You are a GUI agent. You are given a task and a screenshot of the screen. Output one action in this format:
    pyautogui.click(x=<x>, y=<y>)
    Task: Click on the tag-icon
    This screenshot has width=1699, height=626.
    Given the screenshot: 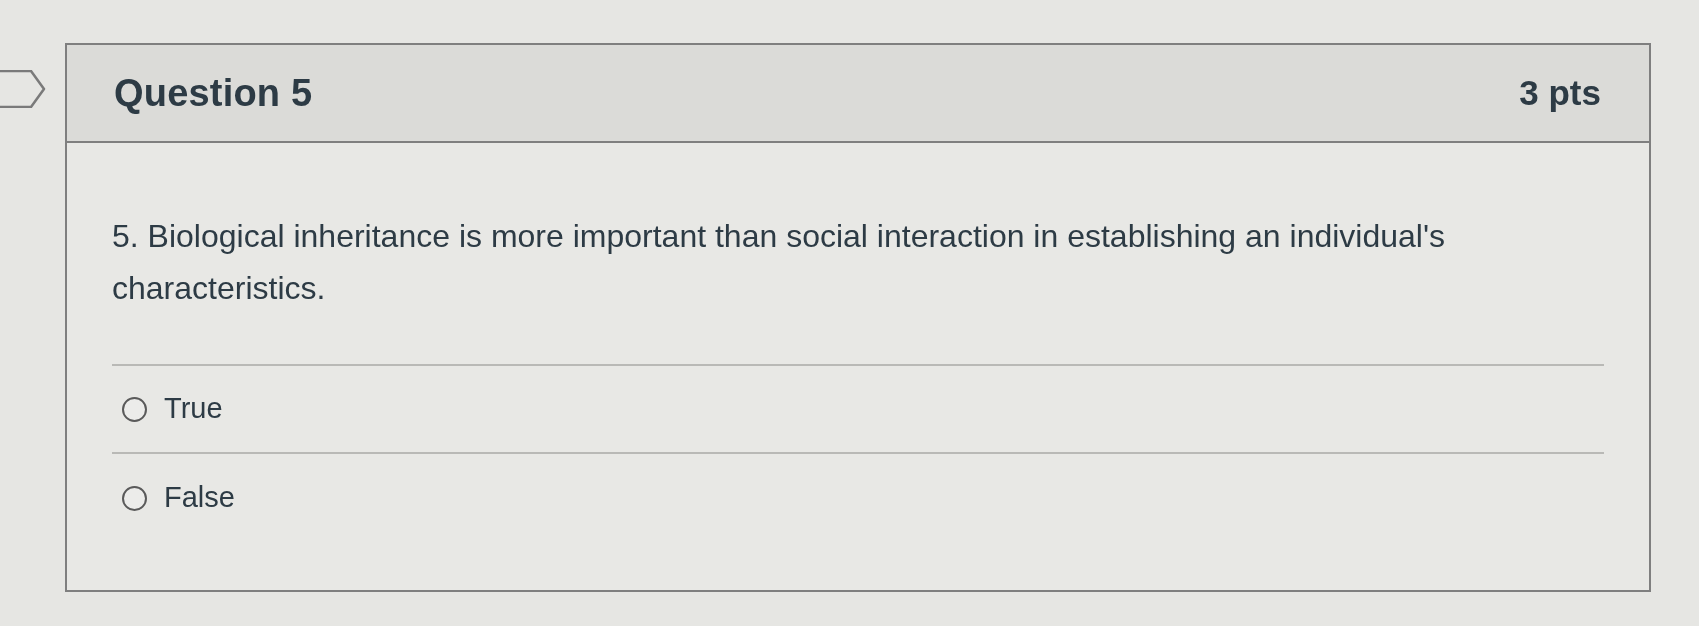 What is the action you would take?
    pyautogui.click(x=23, y=89)
    